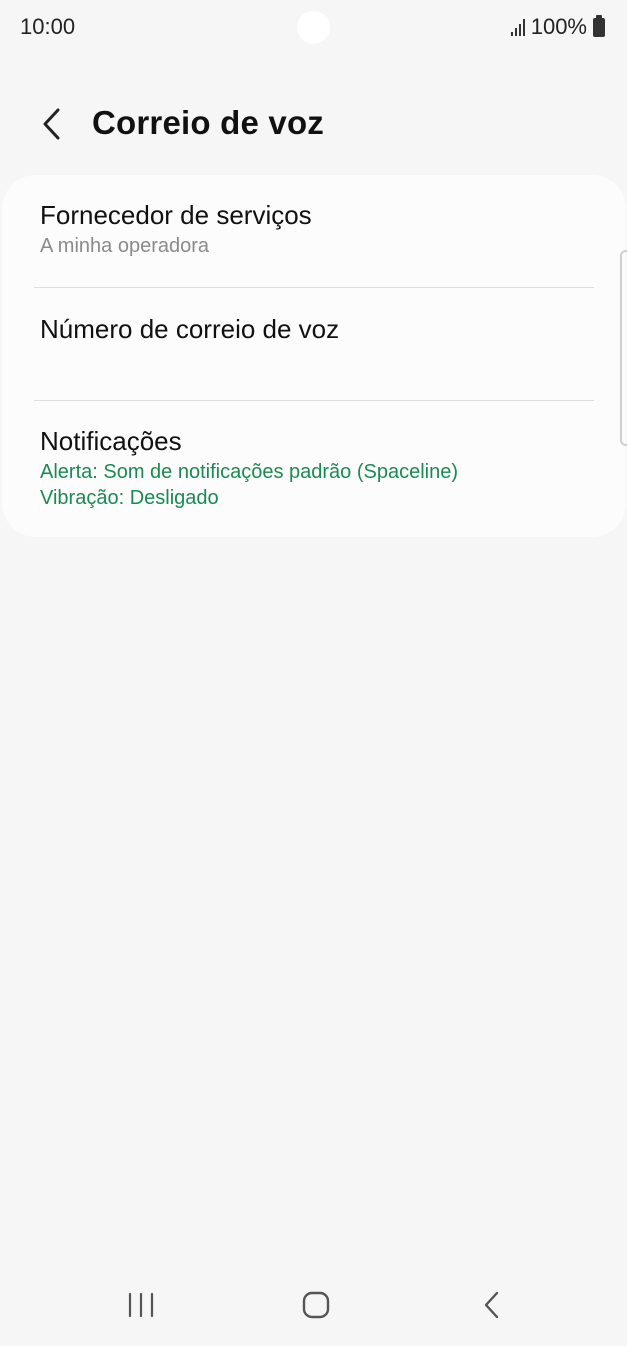 The width and height of the screenshot is (627, 1346). Describe the element at coordinates (111, 441) in the screenshot. I see `notifications-title: Notificações` at that location.